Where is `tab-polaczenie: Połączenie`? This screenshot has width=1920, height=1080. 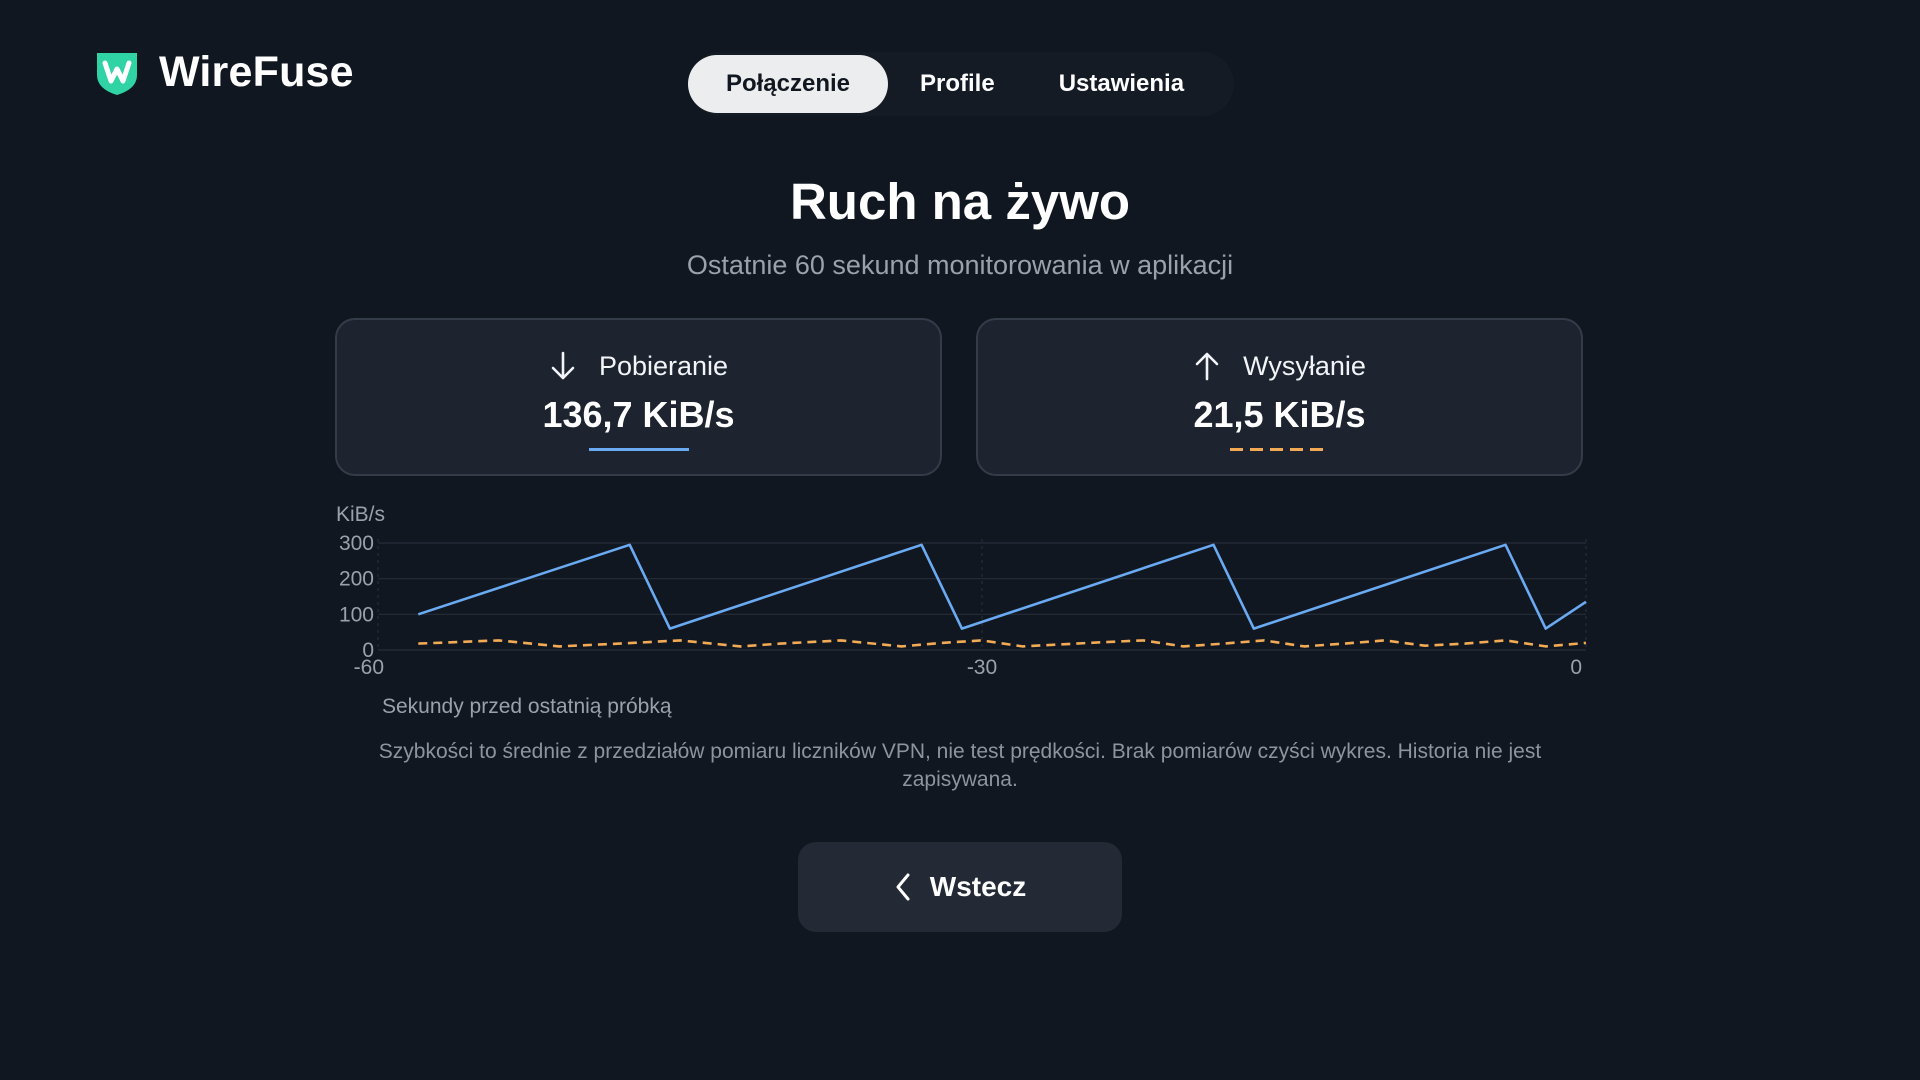
tab-polaczenie: Połączenie is located at coordinates (788, 84).